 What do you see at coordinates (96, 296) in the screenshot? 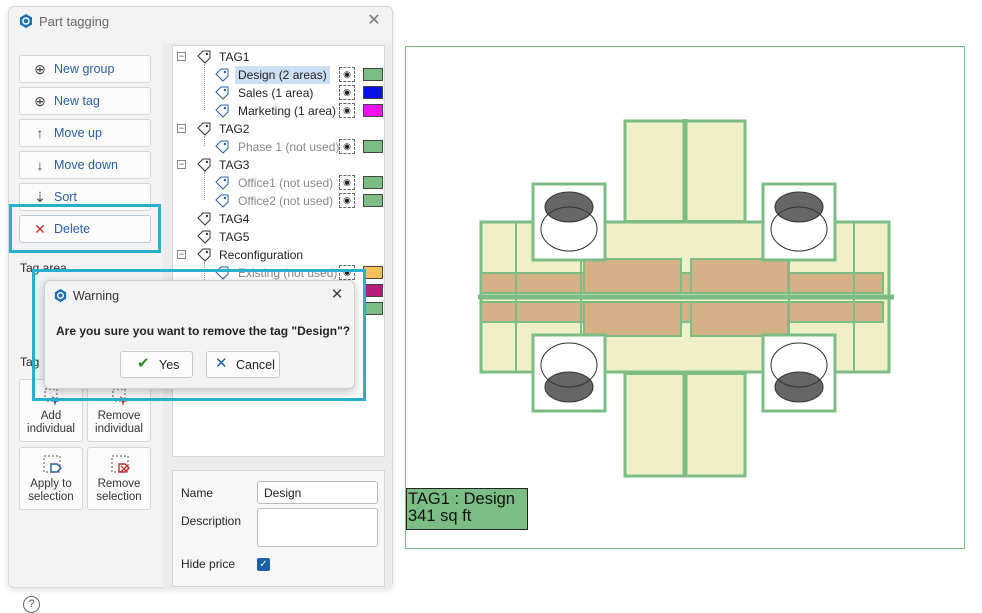
I see `dialog-title: Warning` at bounding box center [96, 296].